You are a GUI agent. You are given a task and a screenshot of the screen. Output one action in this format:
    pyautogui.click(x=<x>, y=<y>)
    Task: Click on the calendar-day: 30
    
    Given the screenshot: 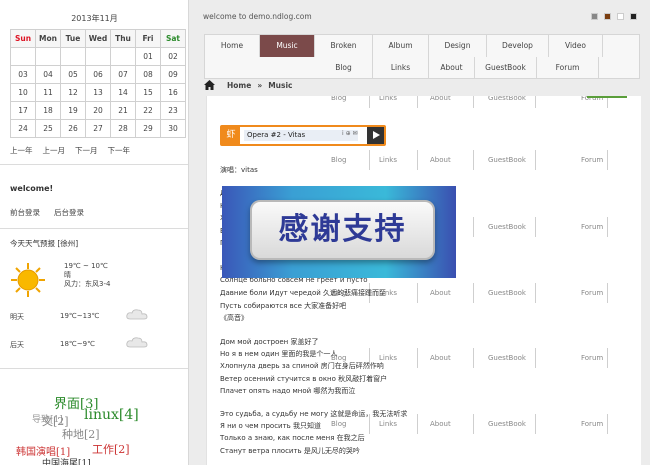 What is the action you would take?
    pyautogui.click(x=173, y=128)
    